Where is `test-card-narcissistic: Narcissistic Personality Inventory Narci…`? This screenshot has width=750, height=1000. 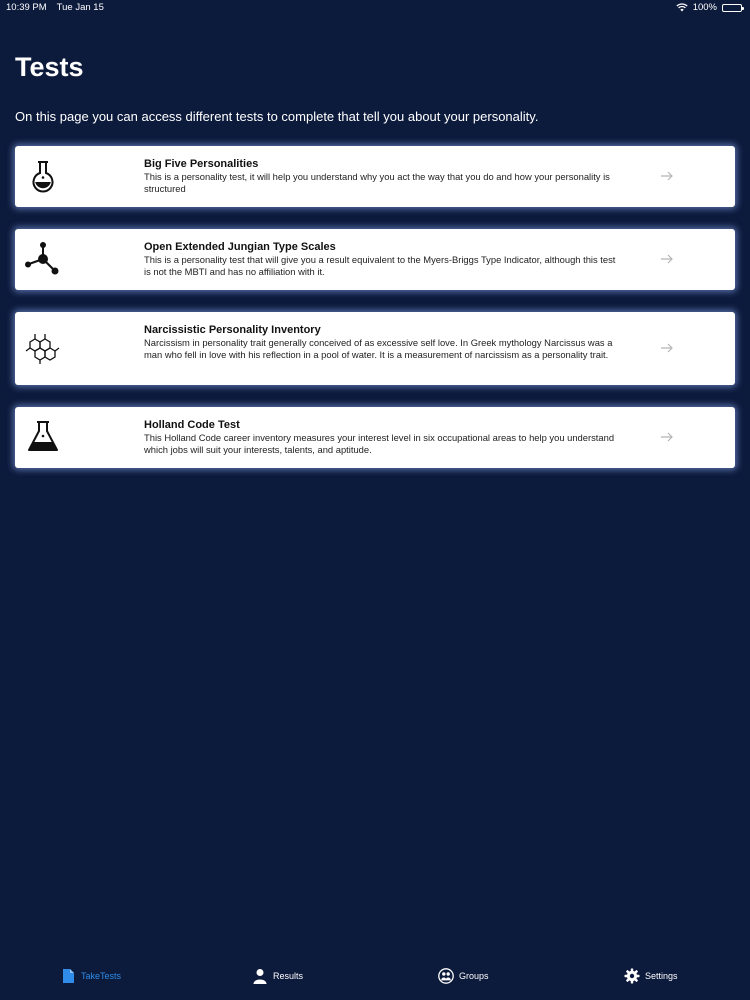
test-card-narcissistic: Narcissistic Personality Inventory Narci… is located at coordinates (375, 348).